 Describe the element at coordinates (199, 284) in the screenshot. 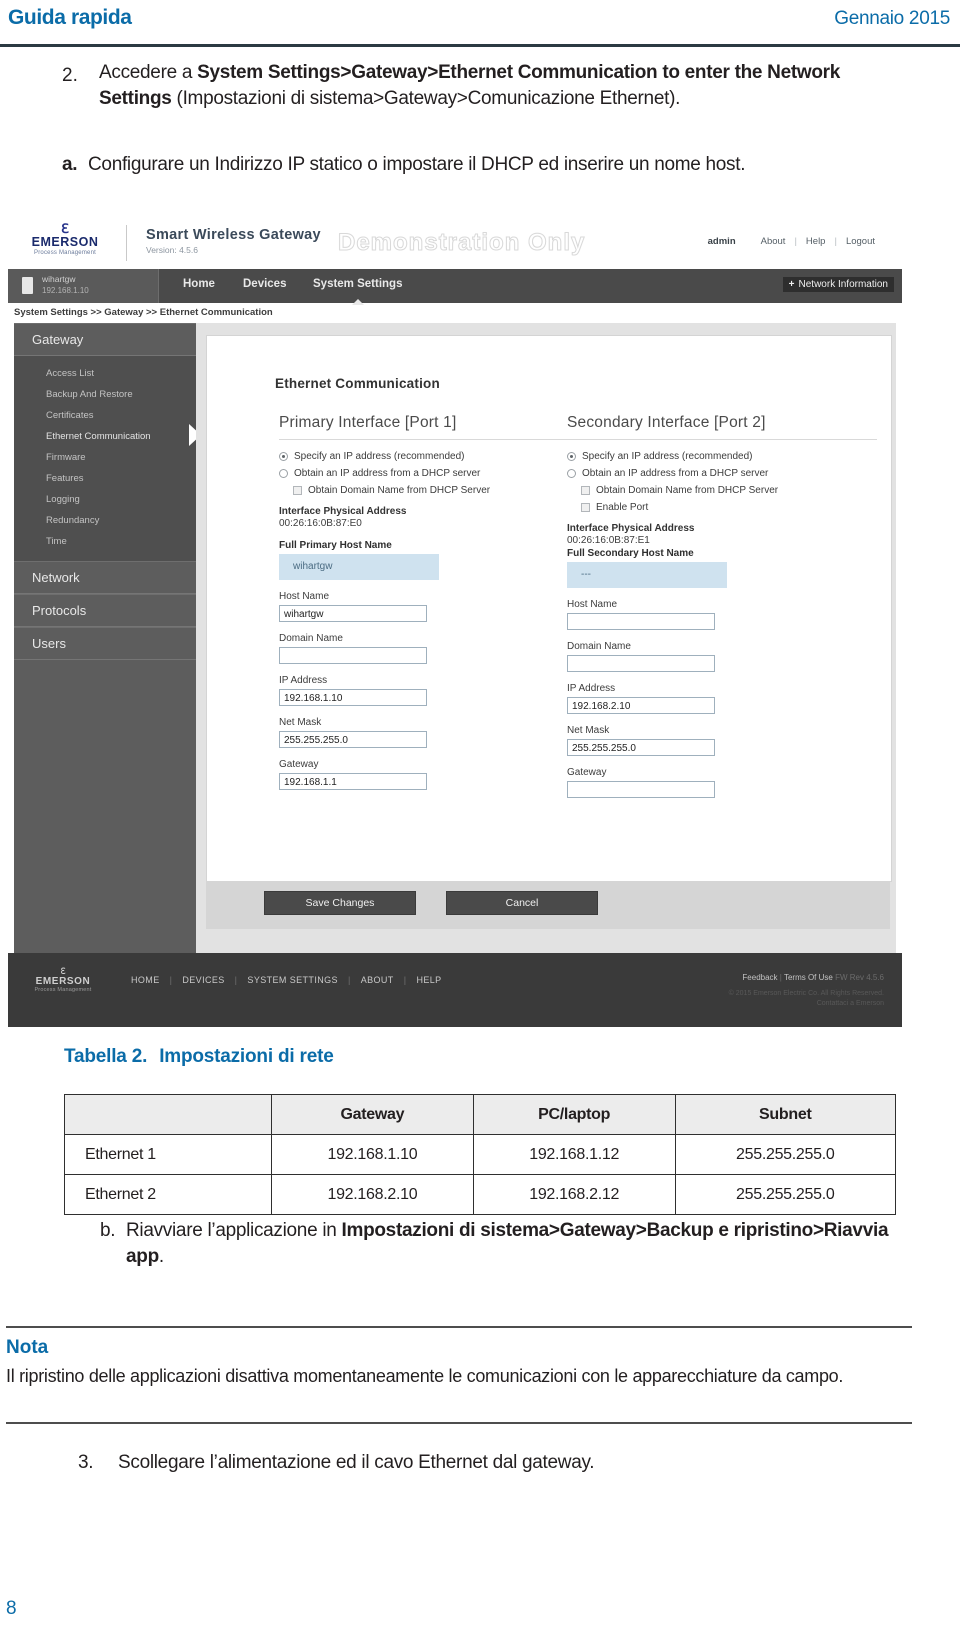

I see `nav-item-home: Home` at that location.